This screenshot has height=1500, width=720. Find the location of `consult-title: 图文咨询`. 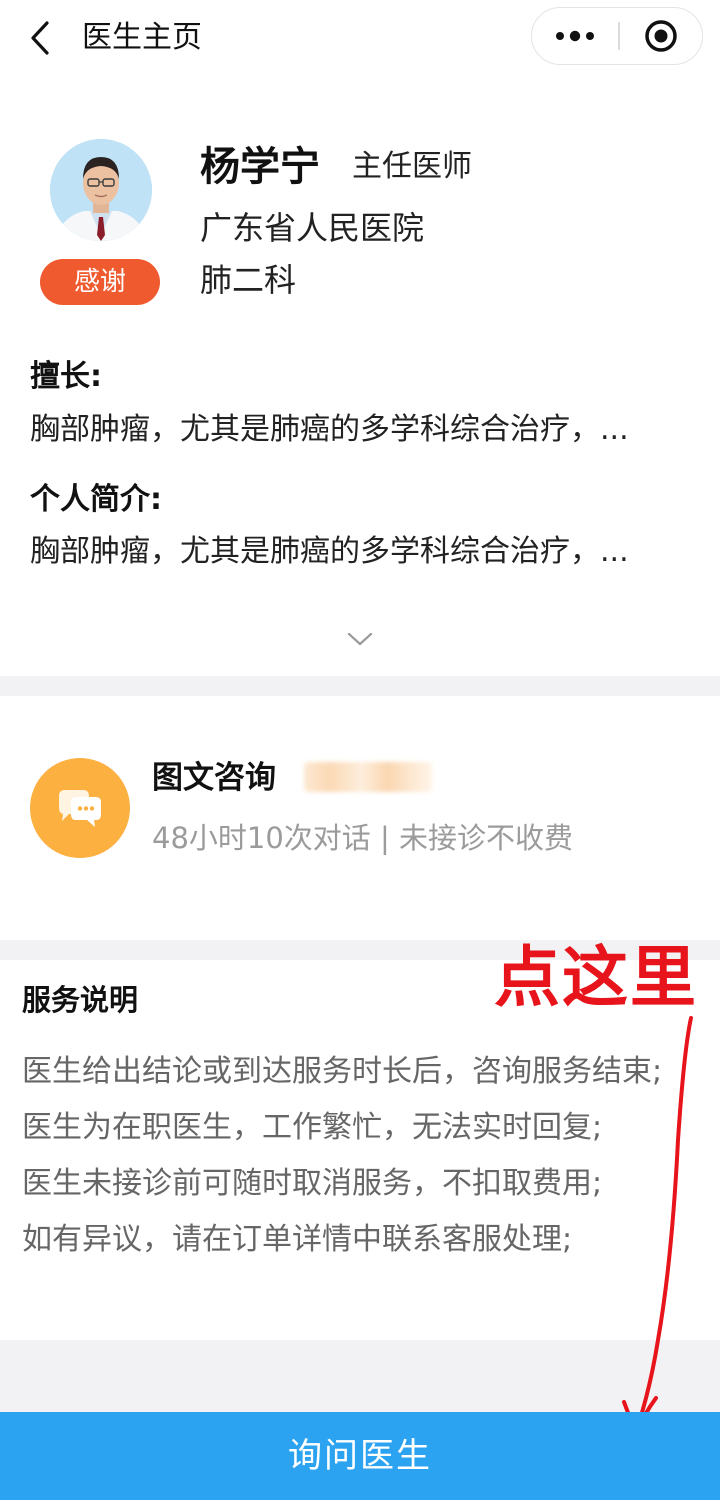

consult-title: 图文咨询 is located at coordinates (214, 778).